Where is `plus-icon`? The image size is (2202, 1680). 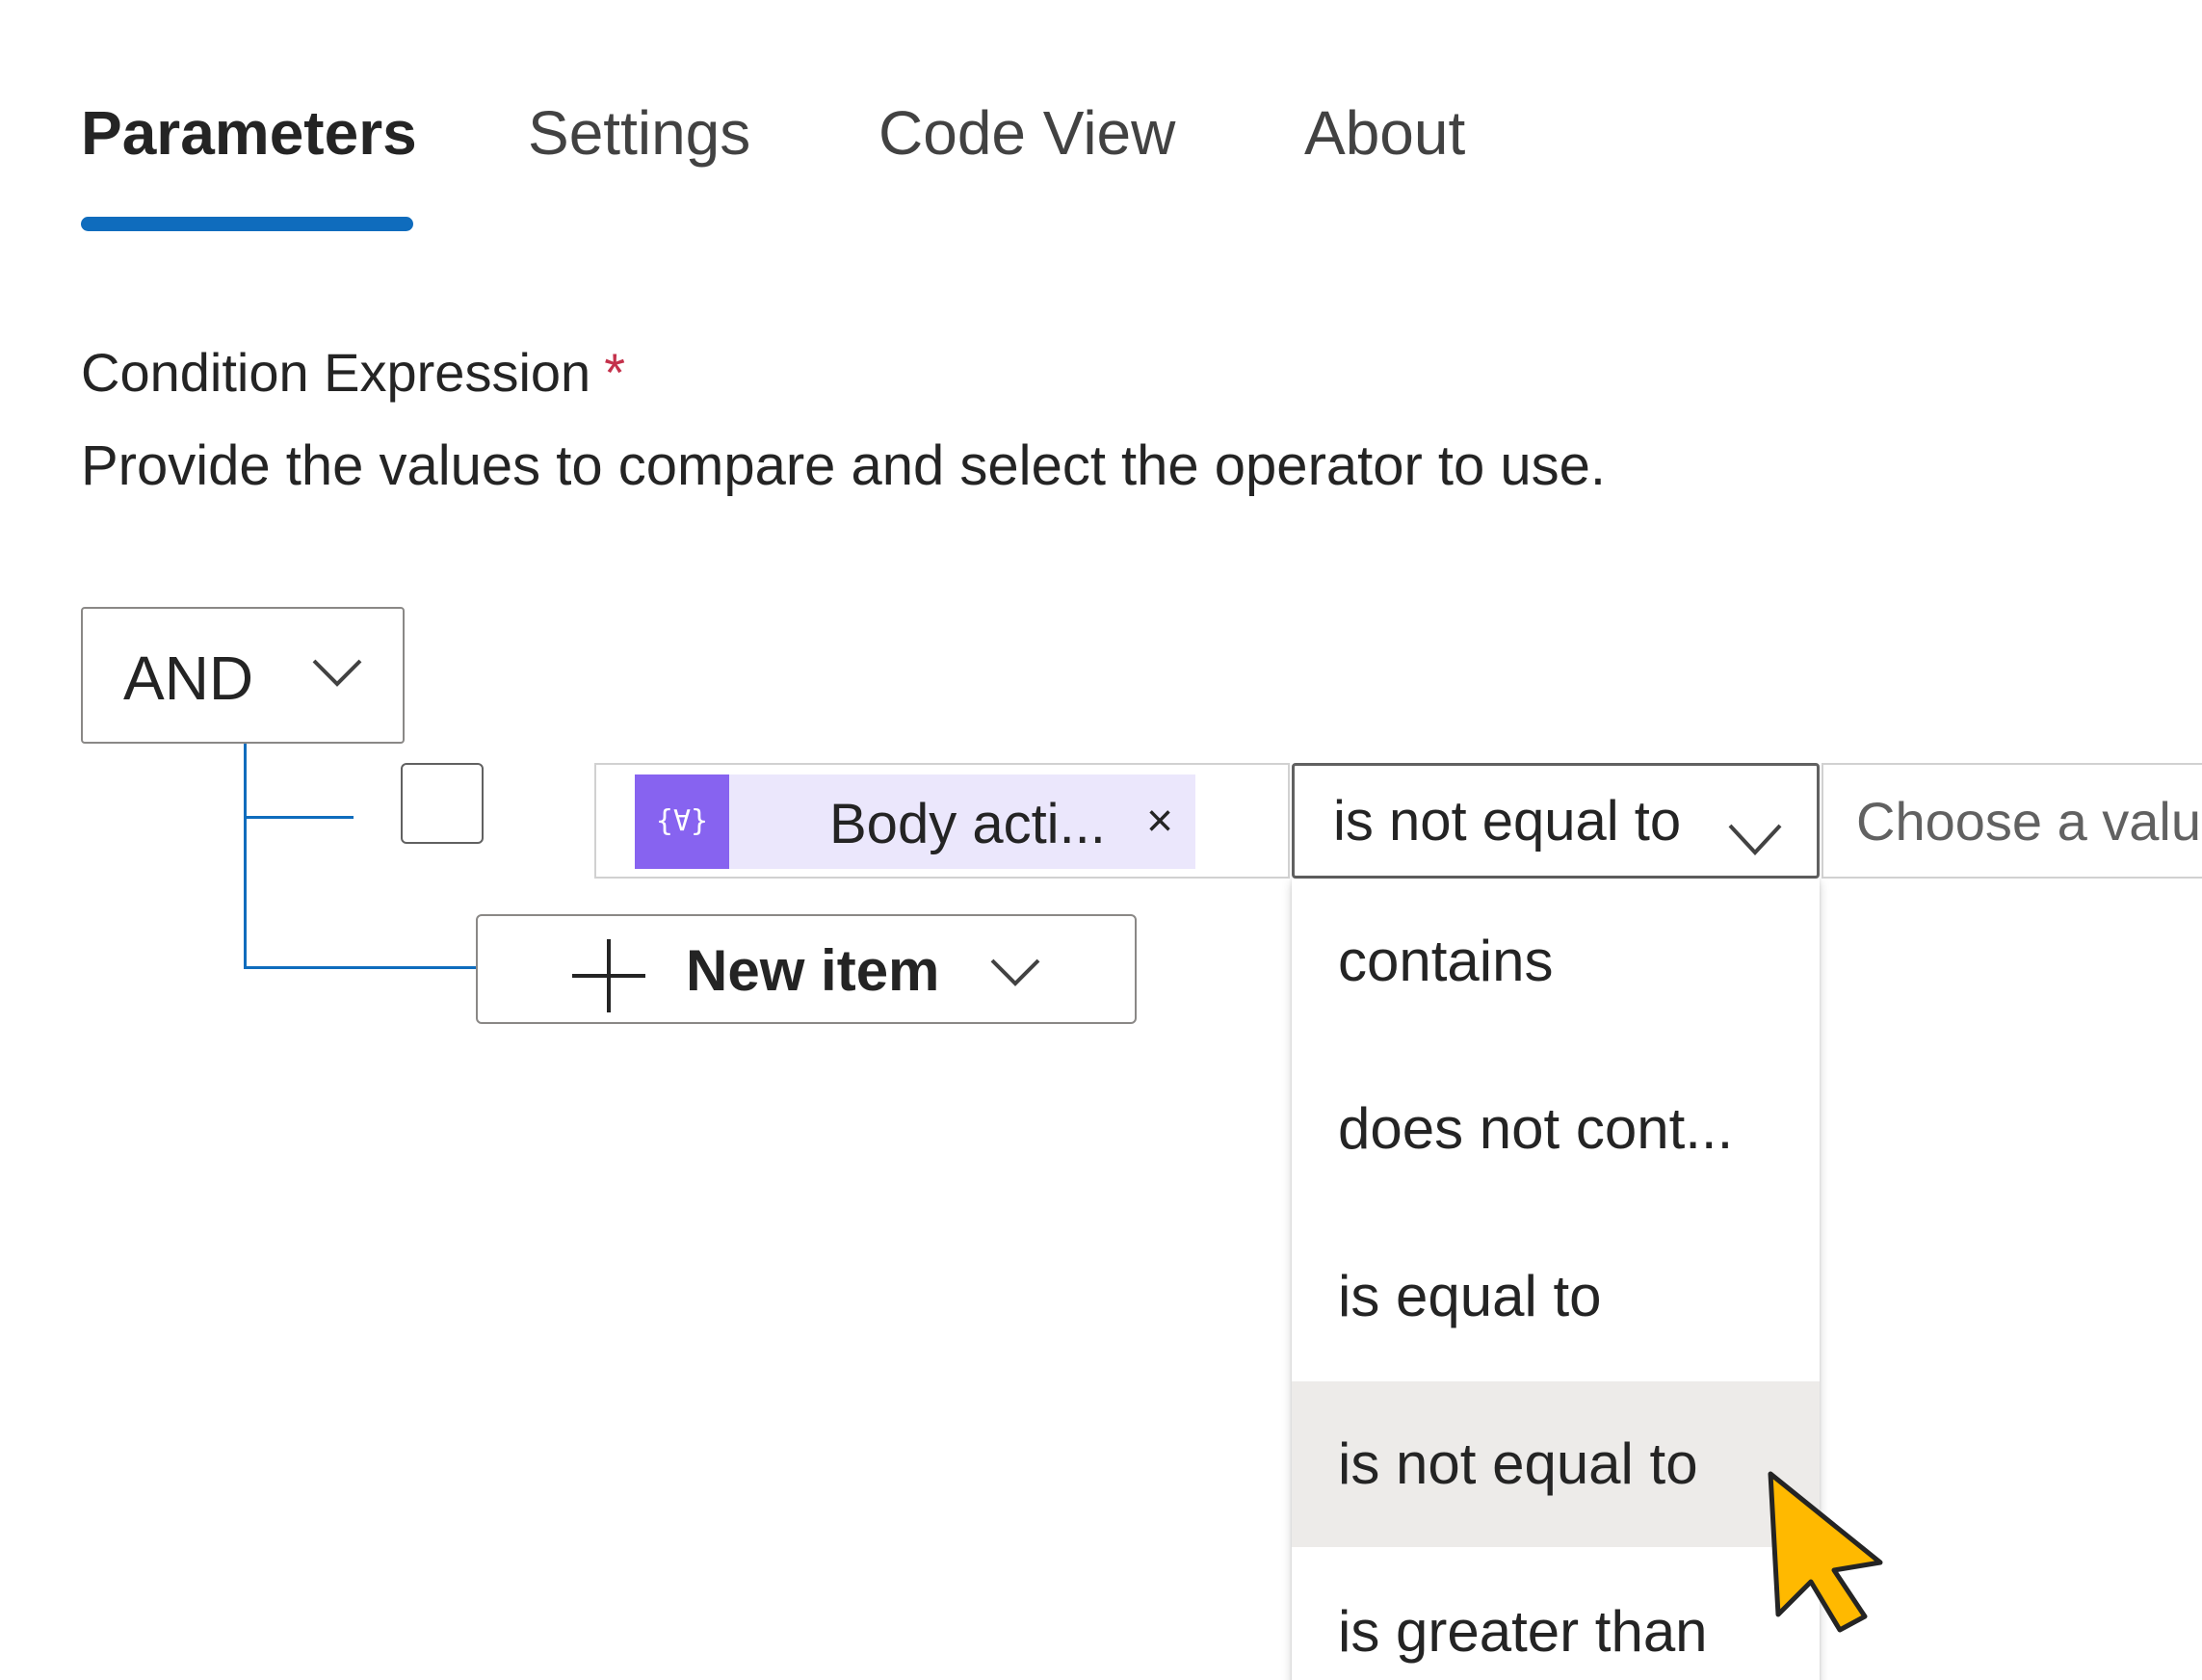
plus-icon is located at coordinates (608, 975).